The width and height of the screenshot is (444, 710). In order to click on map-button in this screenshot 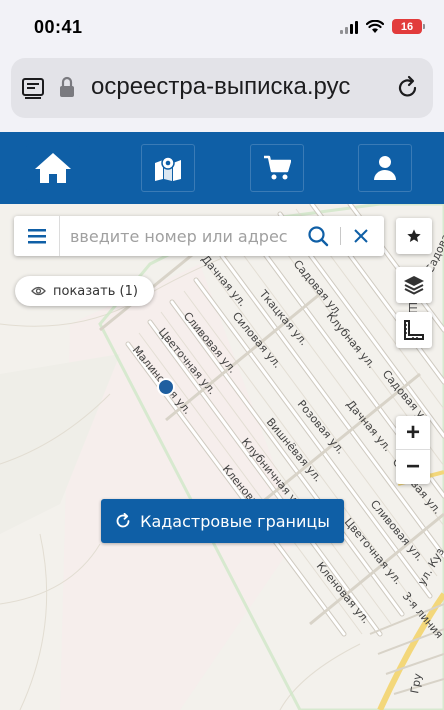, I will do `click(168, 168)`.